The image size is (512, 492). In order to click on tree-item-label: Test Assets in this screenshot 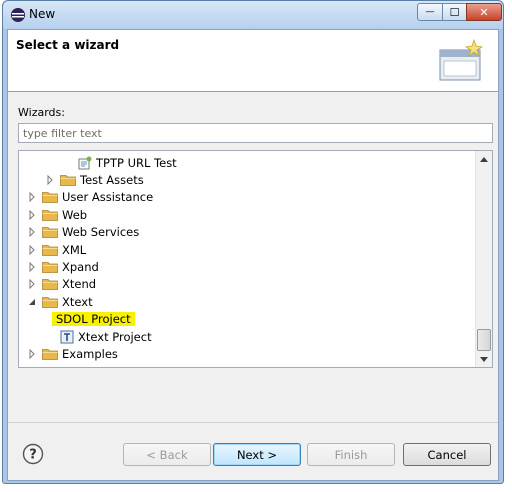, I will do `click(112, 179)`.